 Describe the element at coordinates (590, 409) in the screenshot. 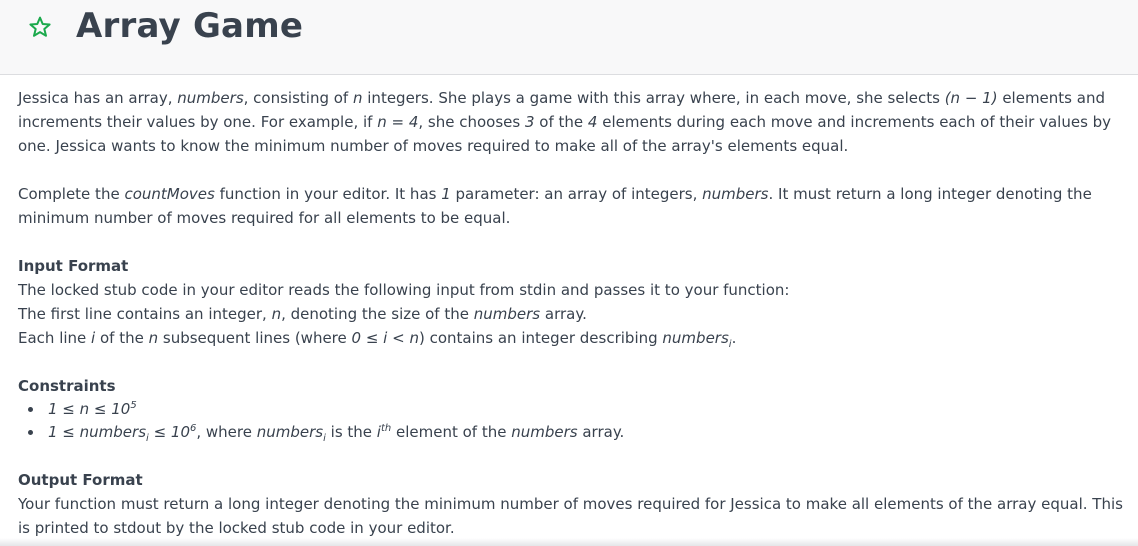

I see `constraint-item: 1 ≤ n ≤ 105` at that location.